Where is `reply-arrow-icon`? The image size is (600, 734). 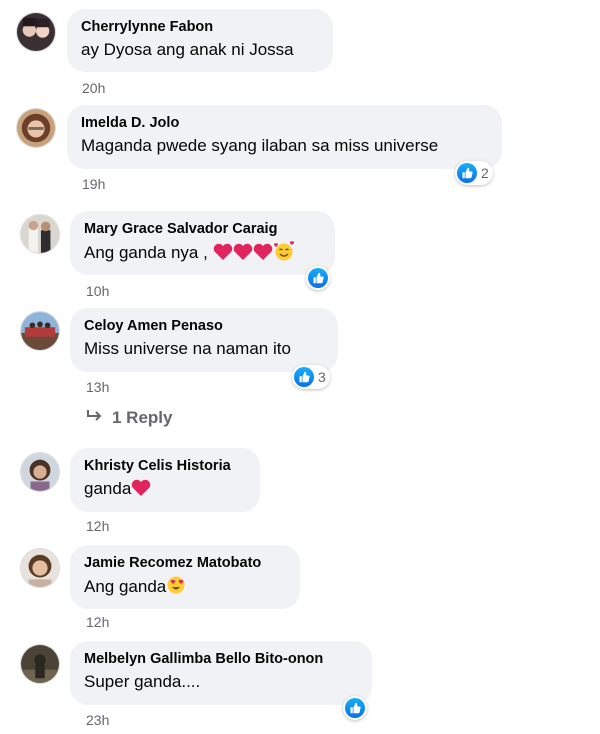
reply-arrow-icon is located at coordinates (95, 418).